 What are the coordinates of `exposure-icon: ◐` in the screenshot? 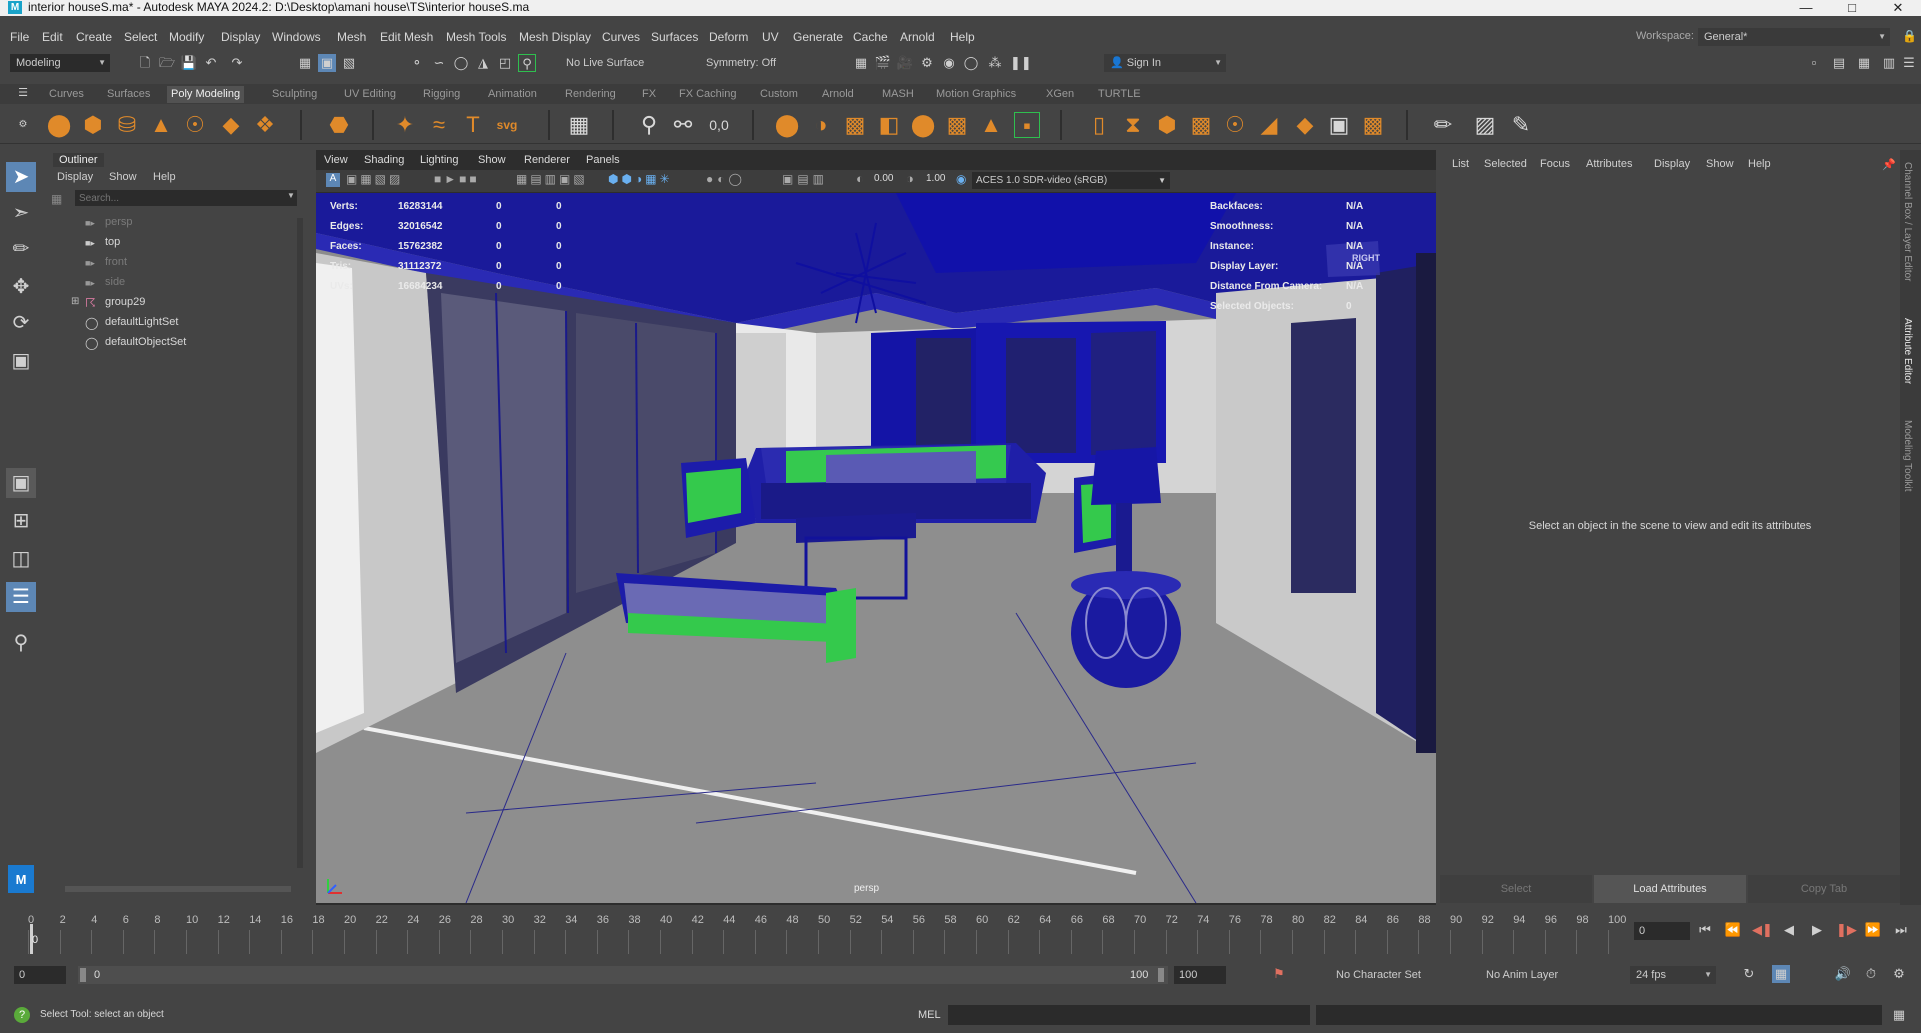 It's located at (860, 178).